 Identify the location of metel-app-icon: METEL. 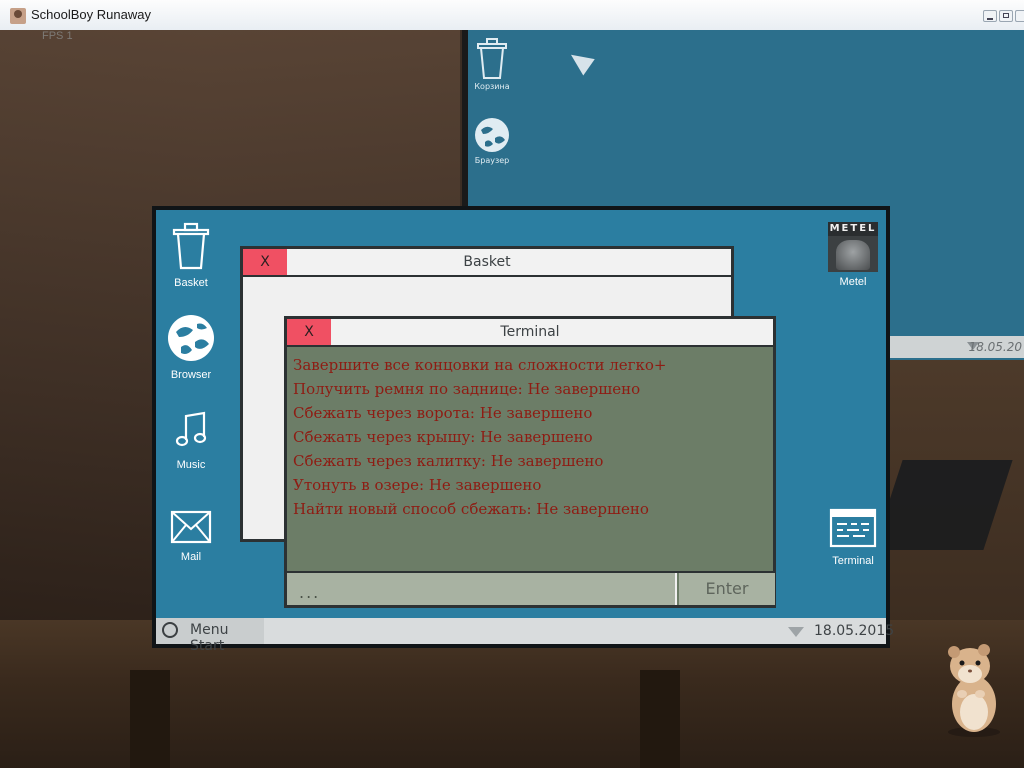
(853, 247).